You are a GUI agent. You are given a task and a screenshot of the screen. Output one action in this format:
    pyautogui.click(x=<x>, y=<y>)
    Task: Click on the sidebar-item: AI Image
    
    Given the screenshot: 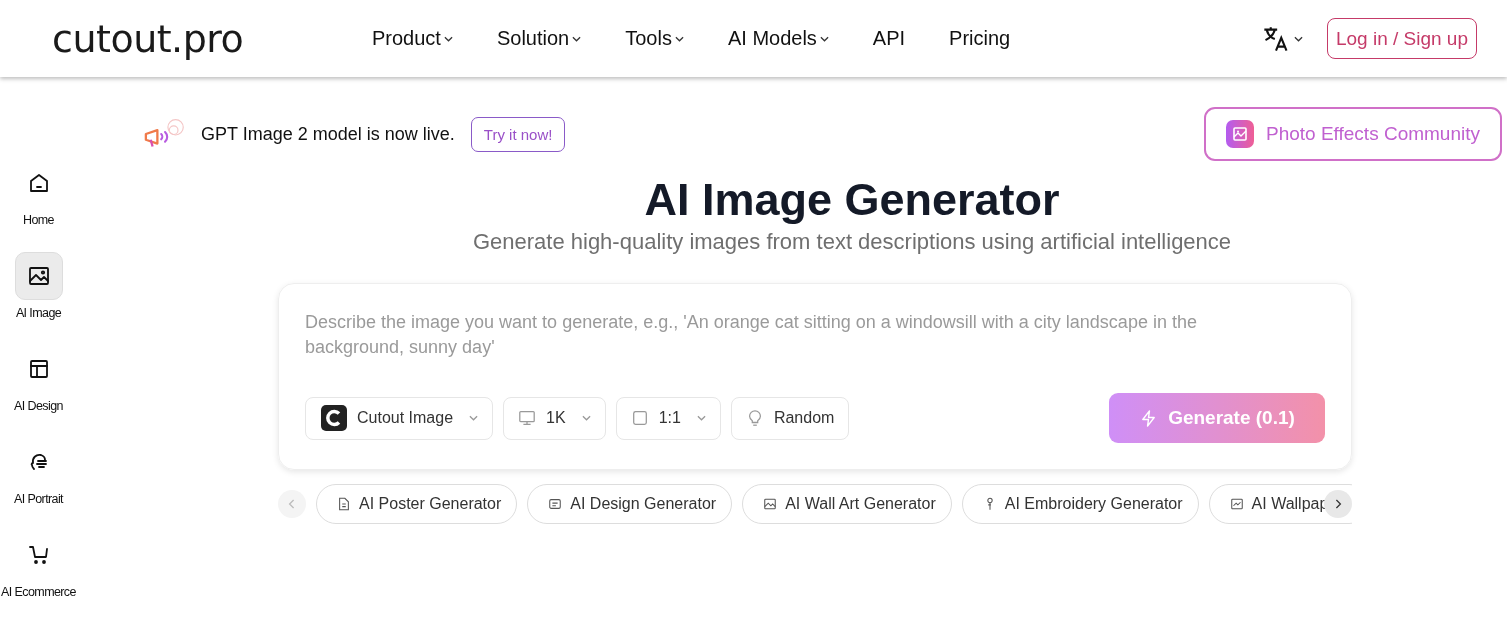 What is the action you would take?
    pyautogui.click(x=38, y=298)
    